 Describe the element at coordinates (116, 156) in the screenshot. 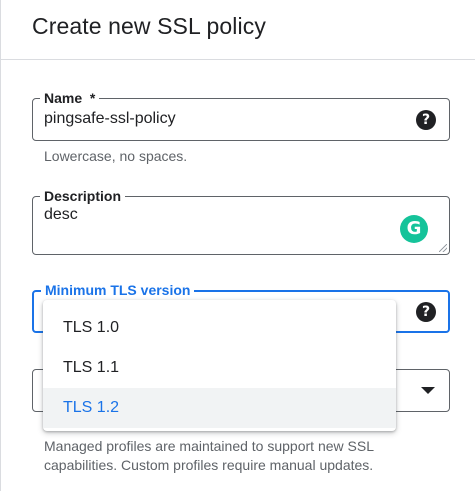

I see `name-hint: Lowercase, no spaces.` at that location.